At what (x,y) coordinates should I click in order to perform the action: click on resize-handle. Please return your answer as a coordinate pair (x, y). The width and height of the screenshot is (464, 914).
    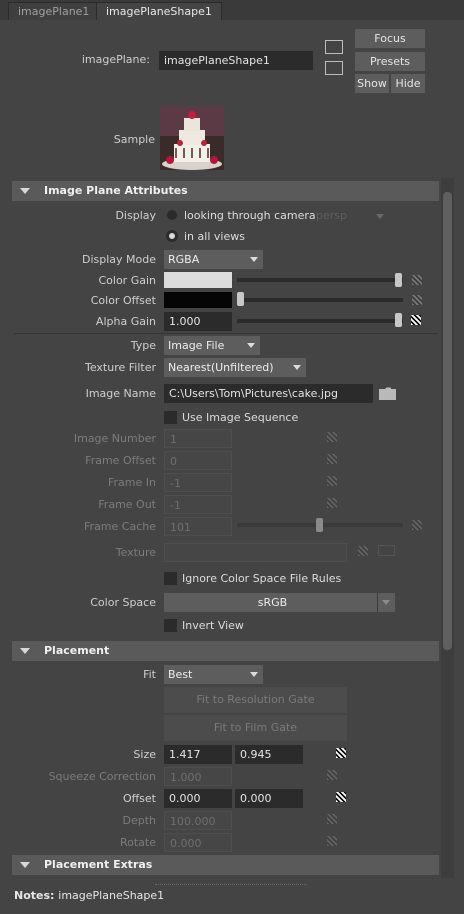
    Looking at the image, I should click on (231, 884).